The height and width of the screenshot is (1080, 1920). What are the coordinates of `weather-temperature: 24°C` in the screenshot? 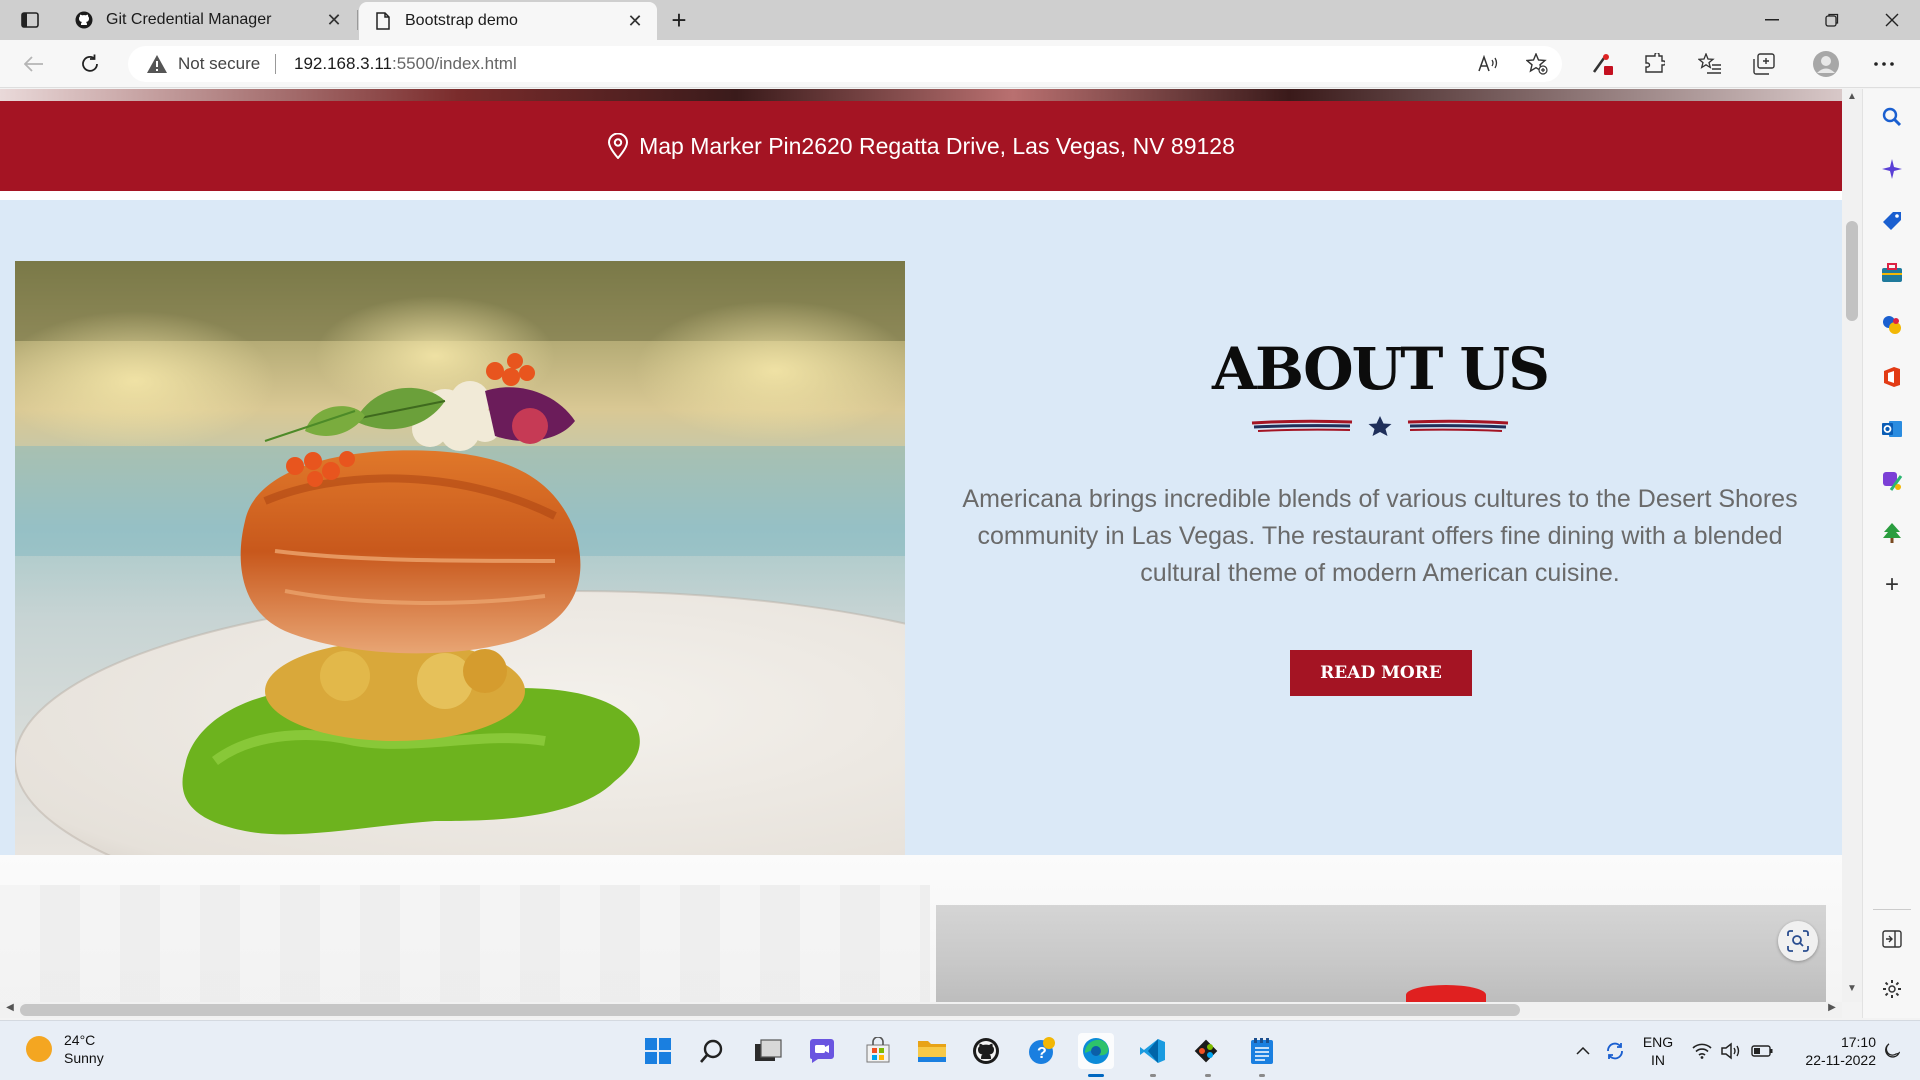 It's located at (80, 1040).